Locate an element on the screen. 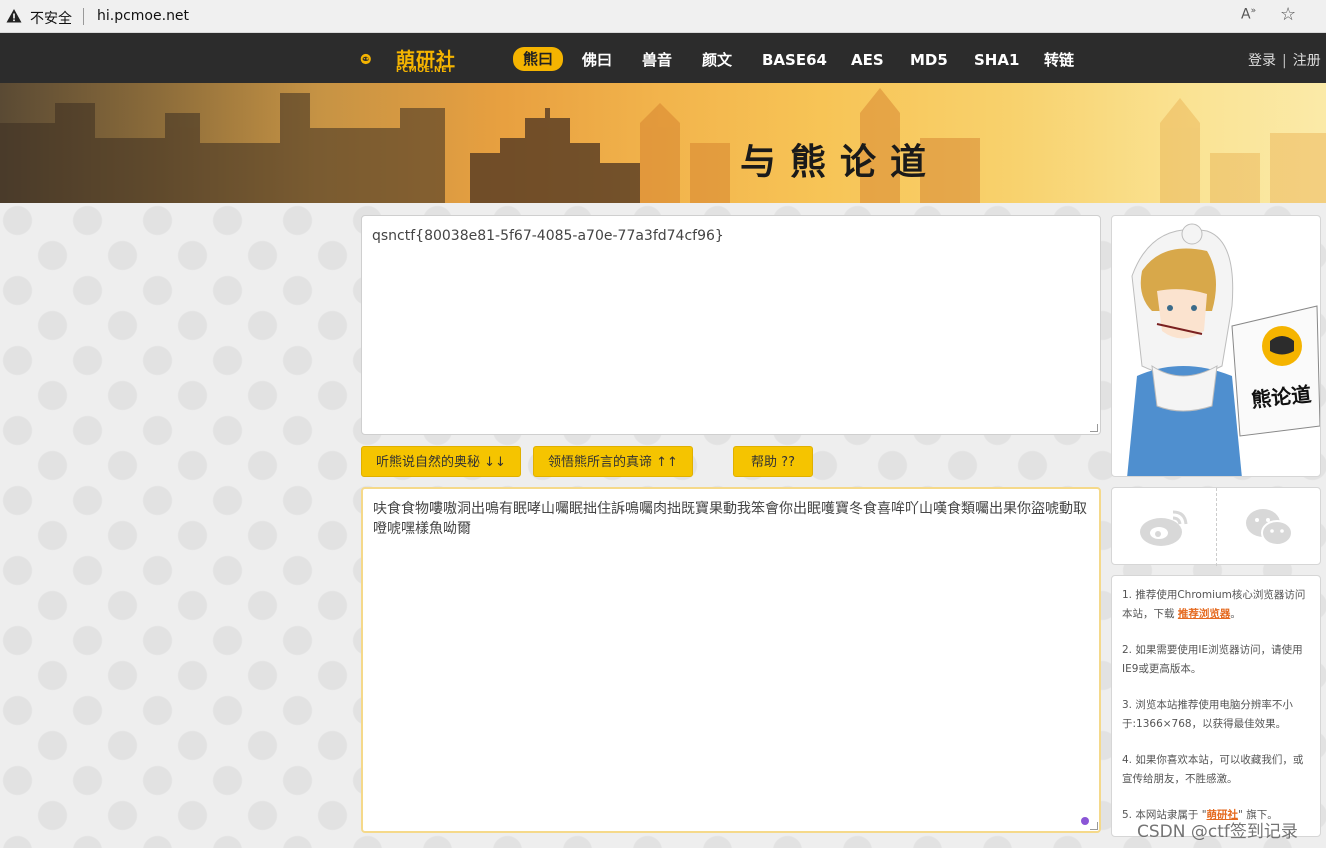 The image size is (1326, 848). help-button: 帮助 ?? is located at coordinates (773, 461).